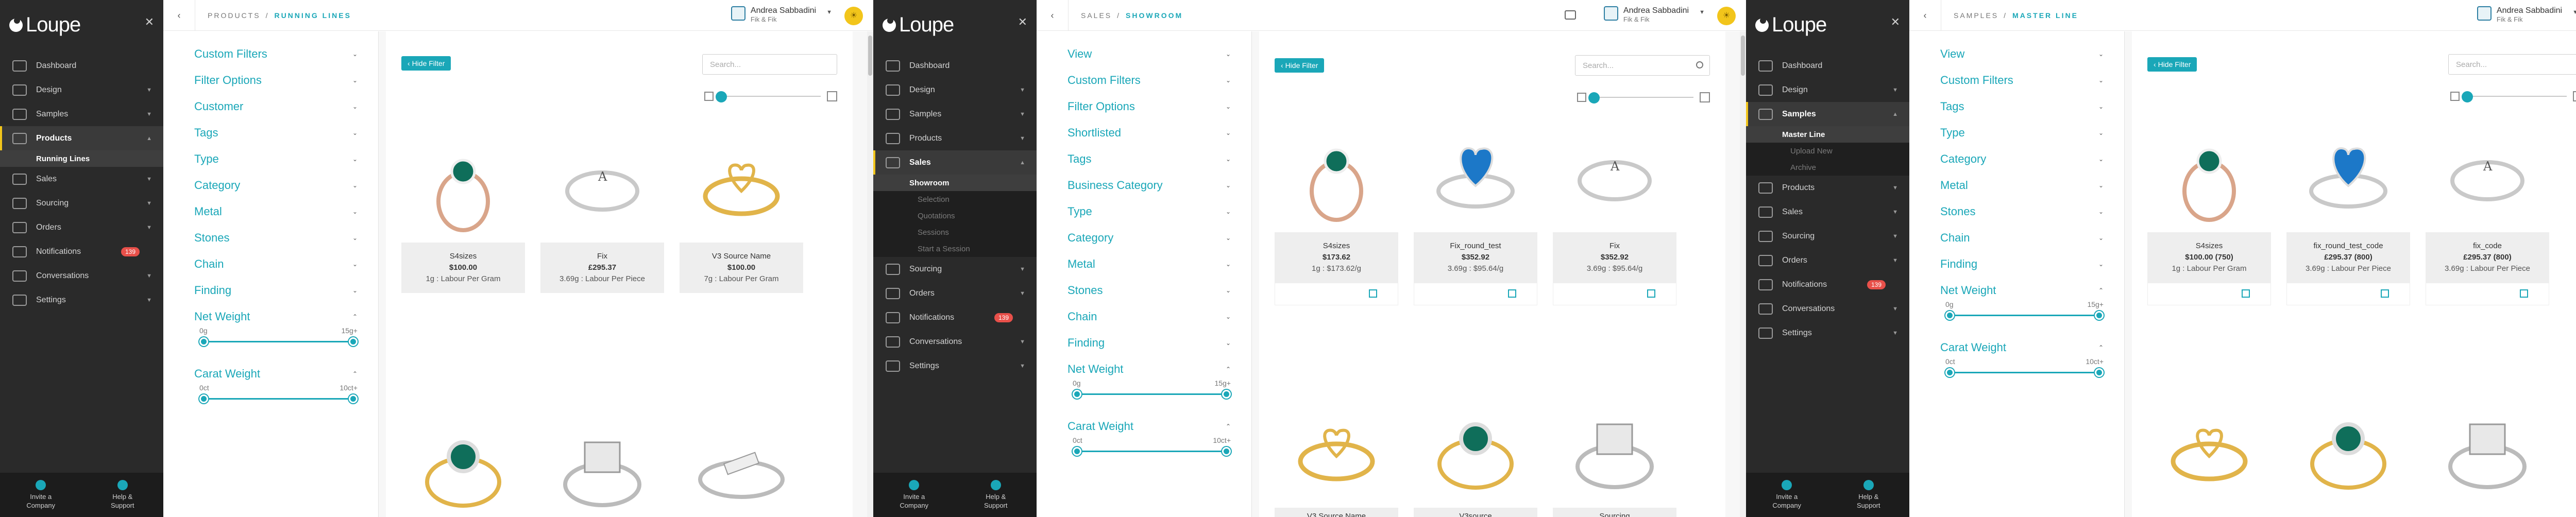 The width and height of the screenshot is (2576, 517). What do you see at coordinates (955, 183) in the screenshot?
I see `sidebar-subitem-showroom: Showroom` at bounding box center [955, 183].